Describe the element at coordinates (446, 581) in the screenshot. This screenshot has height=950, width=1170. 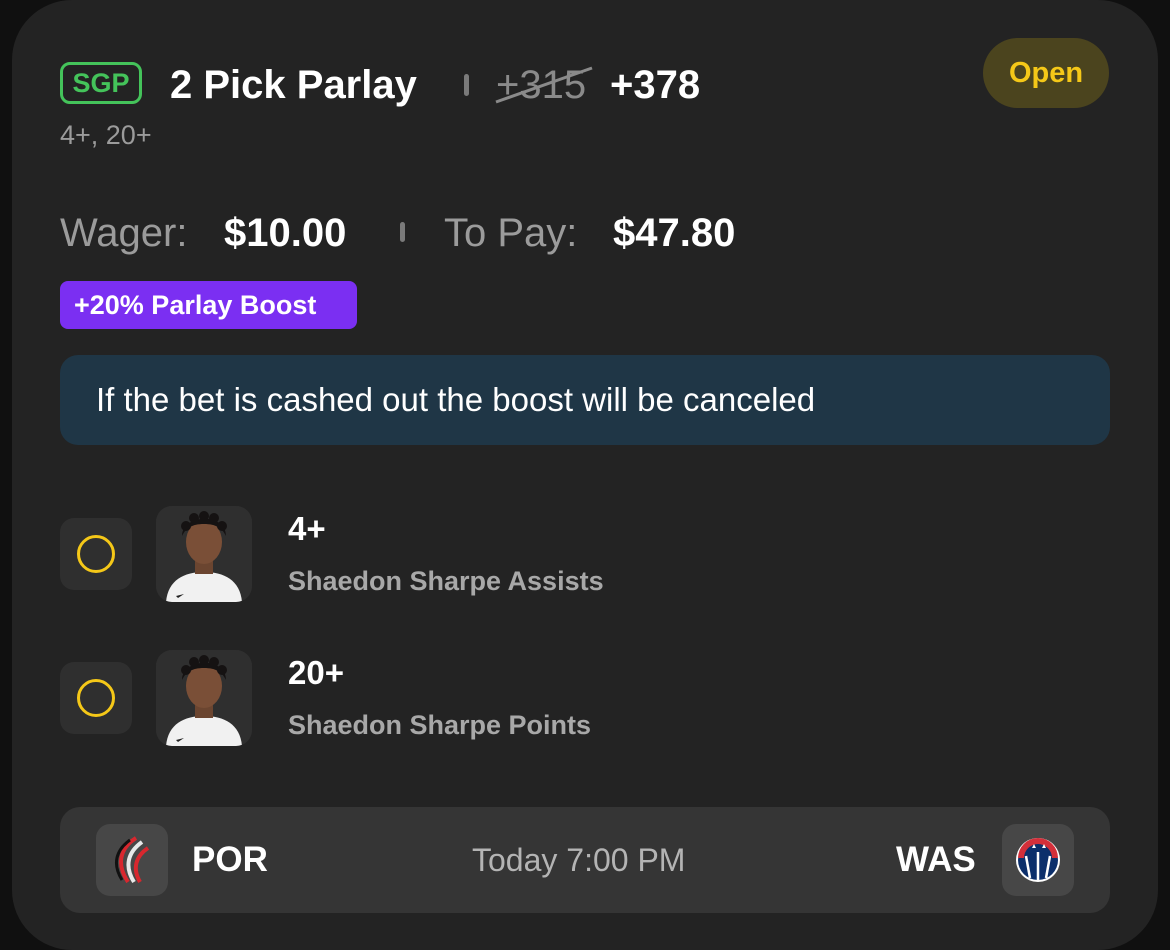
I see `leg-market: Shaedon Sharpe Assists` at that location.